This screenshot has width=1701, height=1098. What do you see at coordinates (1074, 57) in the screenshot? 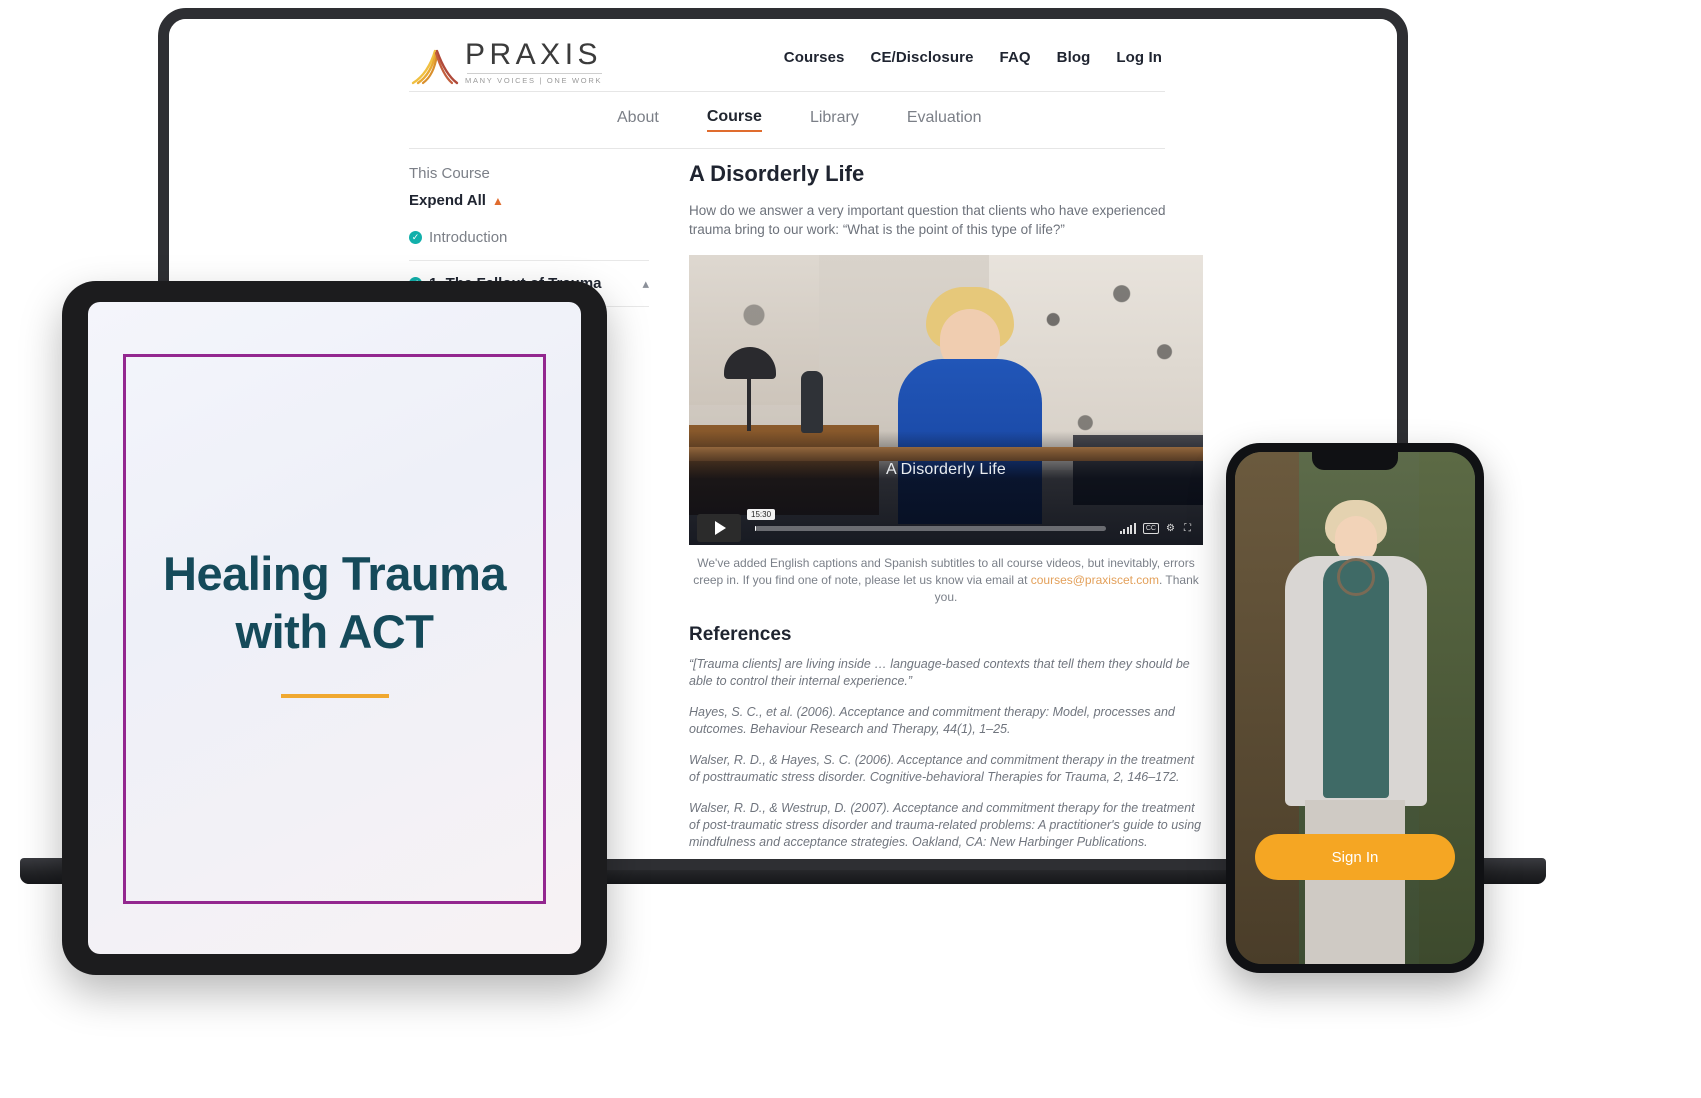
I see `nav-item-blog: Blog` at bounding box center [1074, 57].